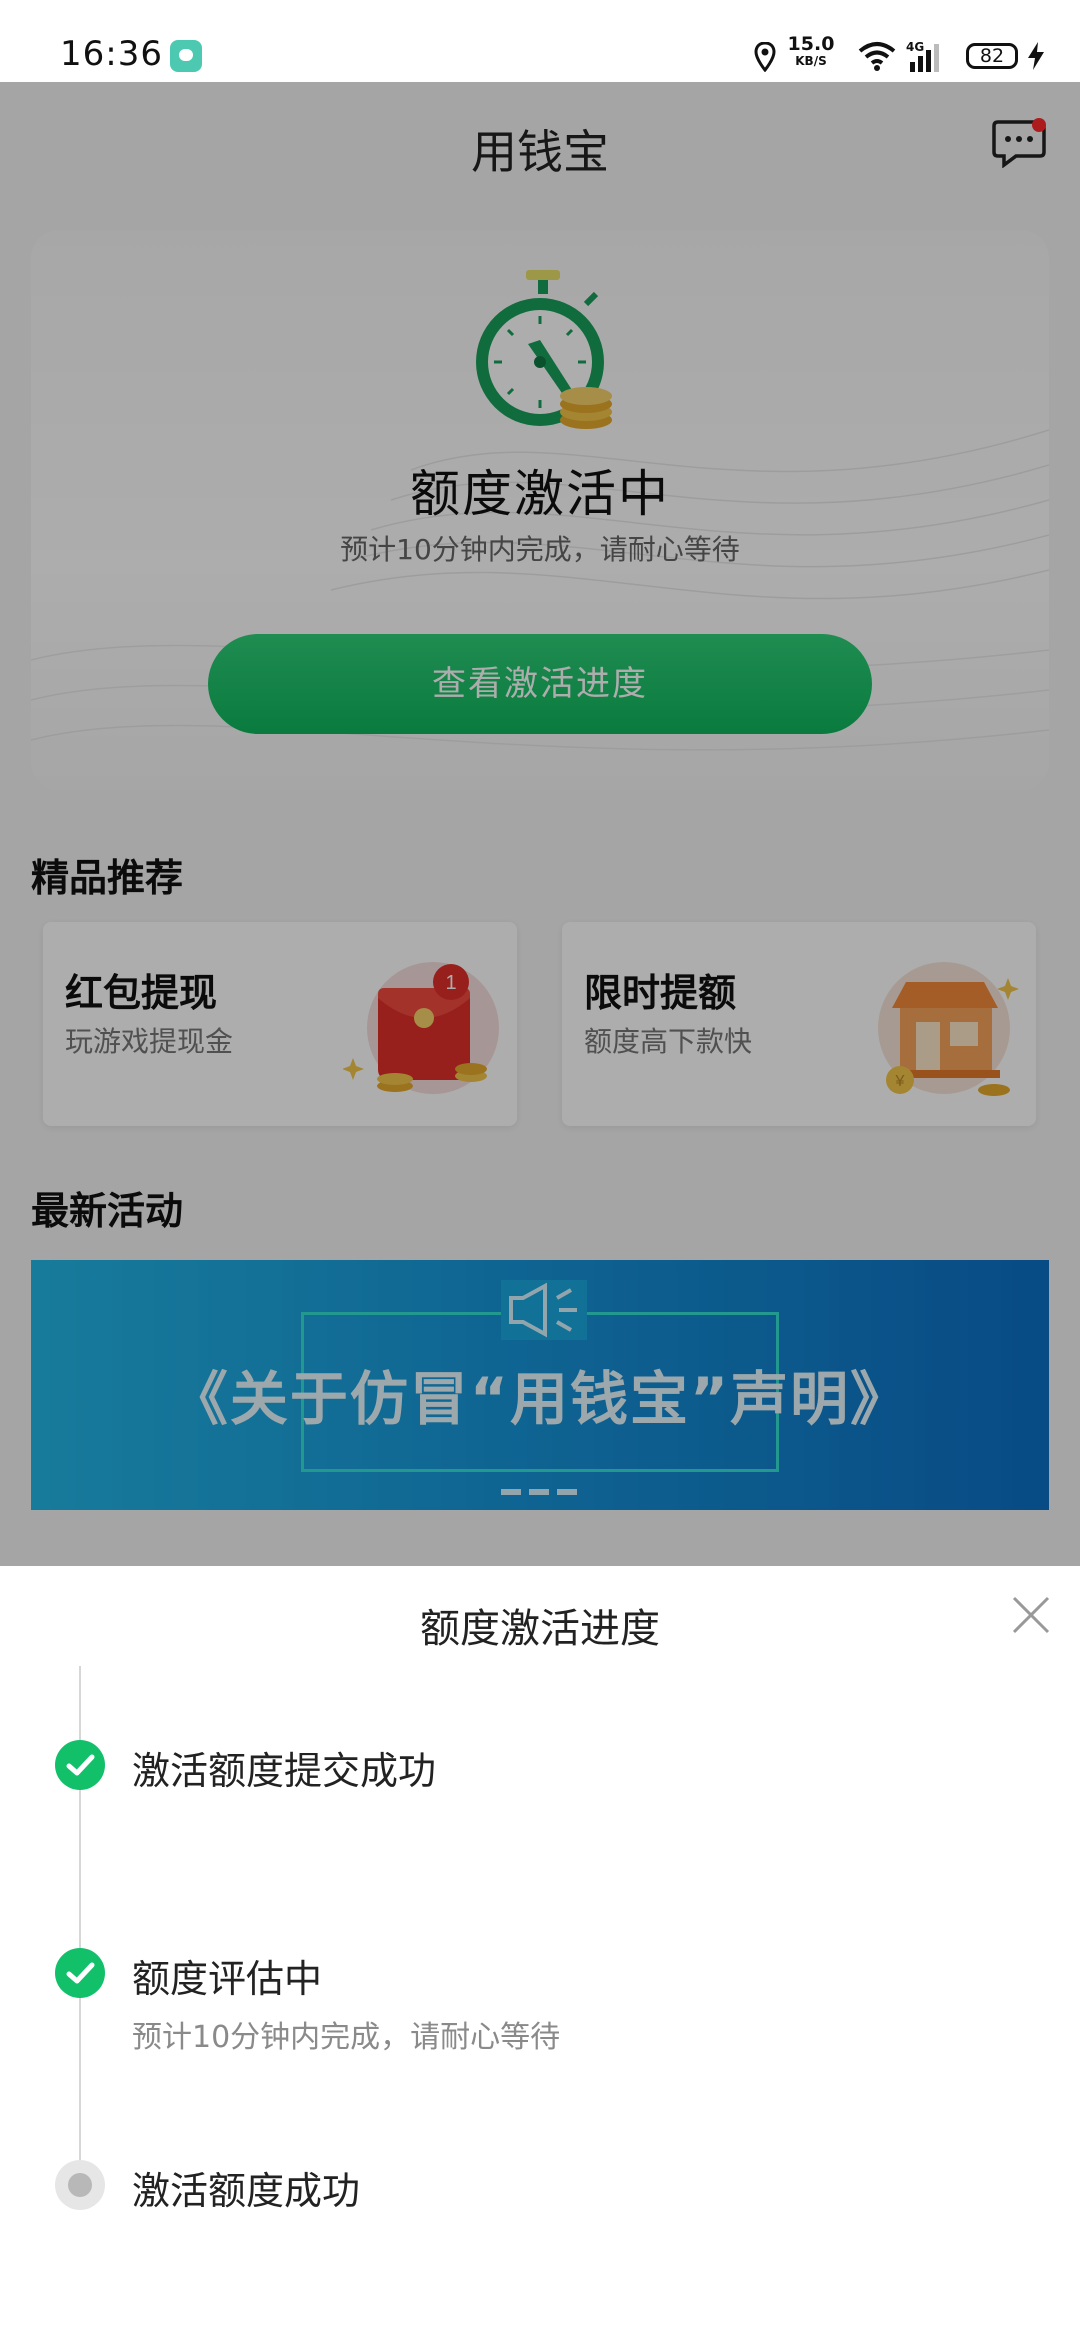 Image resolution: width=1080 pixels, height=2340 pixels. What do you see at coordinates (1036, 56) in the screenshot?
I see `charging-bolt-icon` at bounding box center [1036, 56].